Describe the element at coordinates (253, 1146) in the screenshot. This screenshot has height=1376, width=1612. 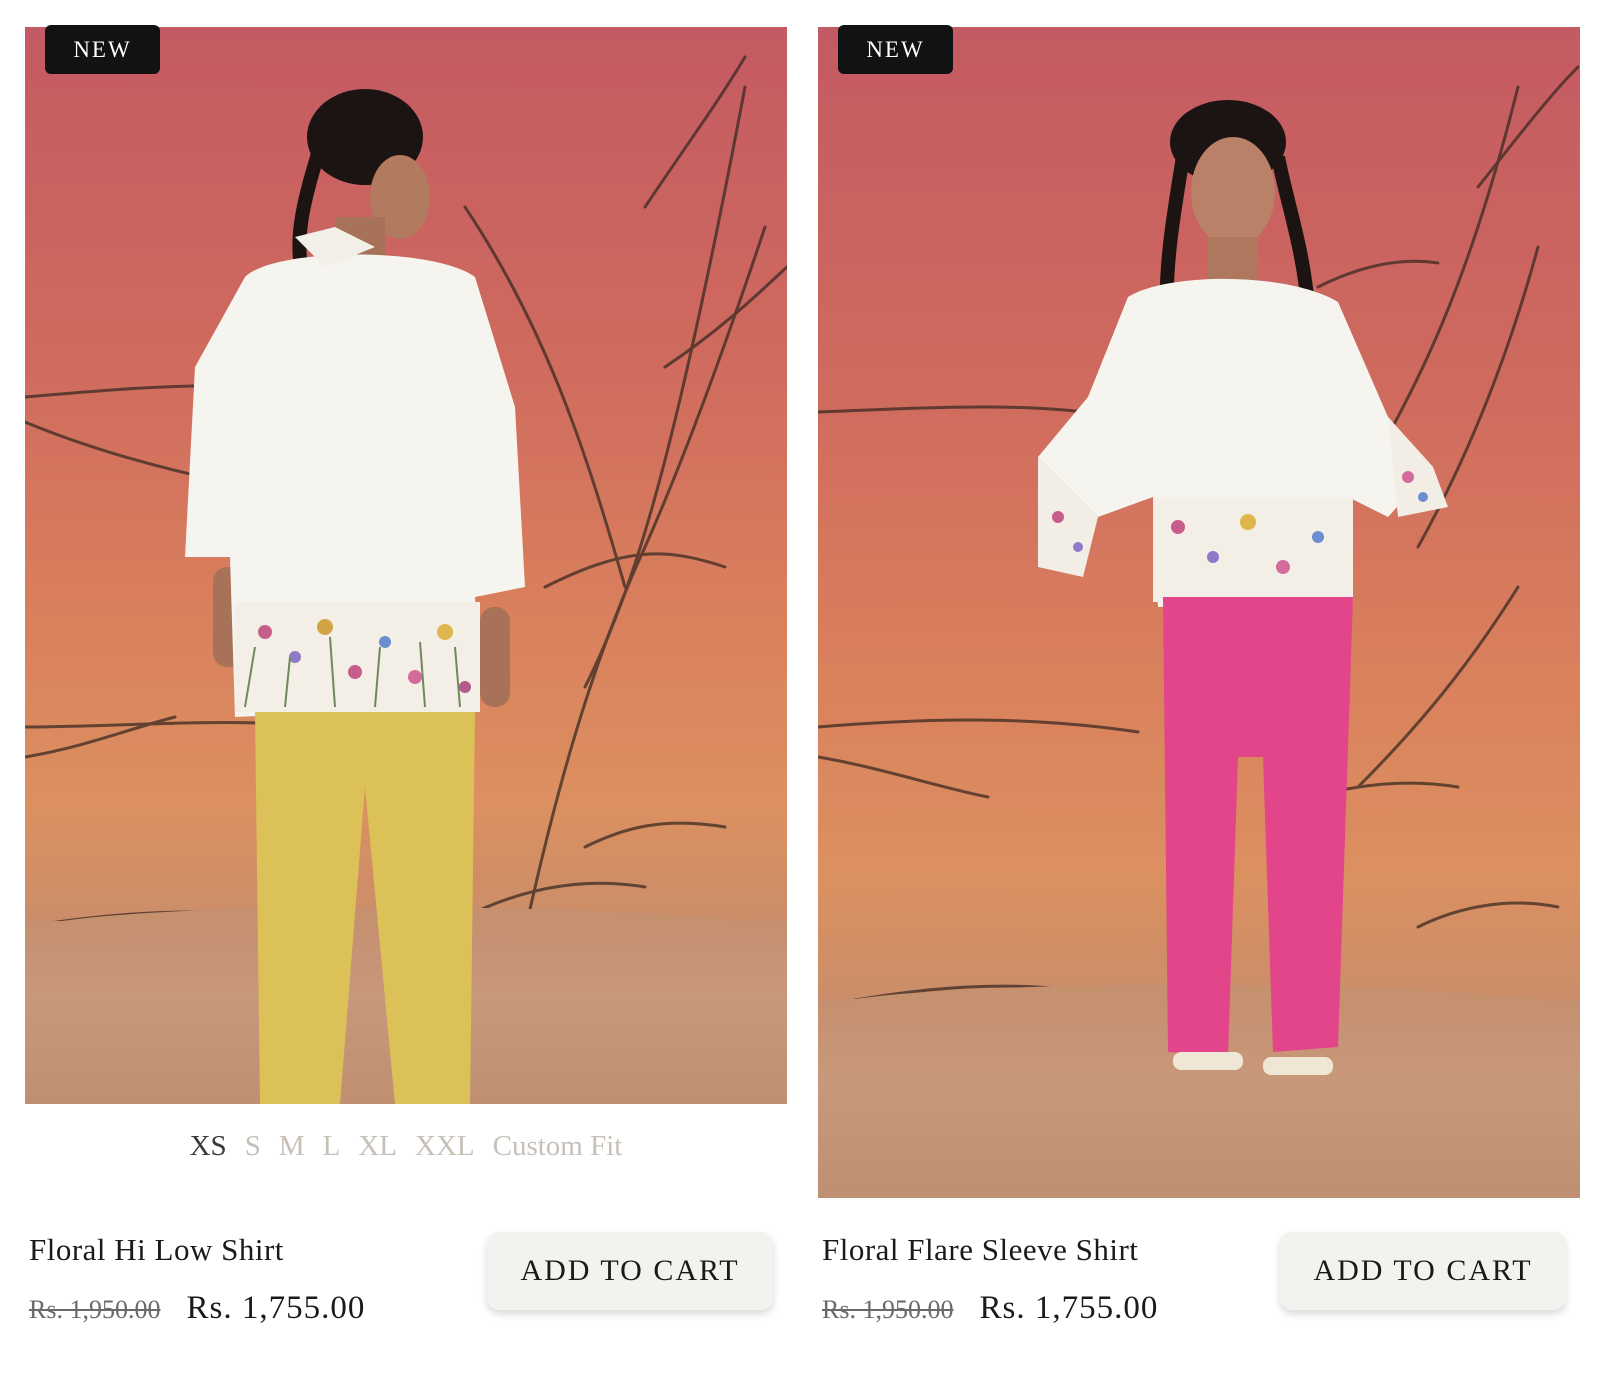
I see `size-option-s: S` at that location.